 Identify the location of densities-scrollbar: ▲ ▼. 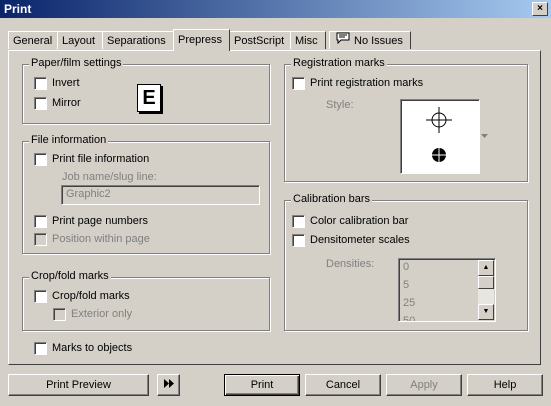
(486, 290).